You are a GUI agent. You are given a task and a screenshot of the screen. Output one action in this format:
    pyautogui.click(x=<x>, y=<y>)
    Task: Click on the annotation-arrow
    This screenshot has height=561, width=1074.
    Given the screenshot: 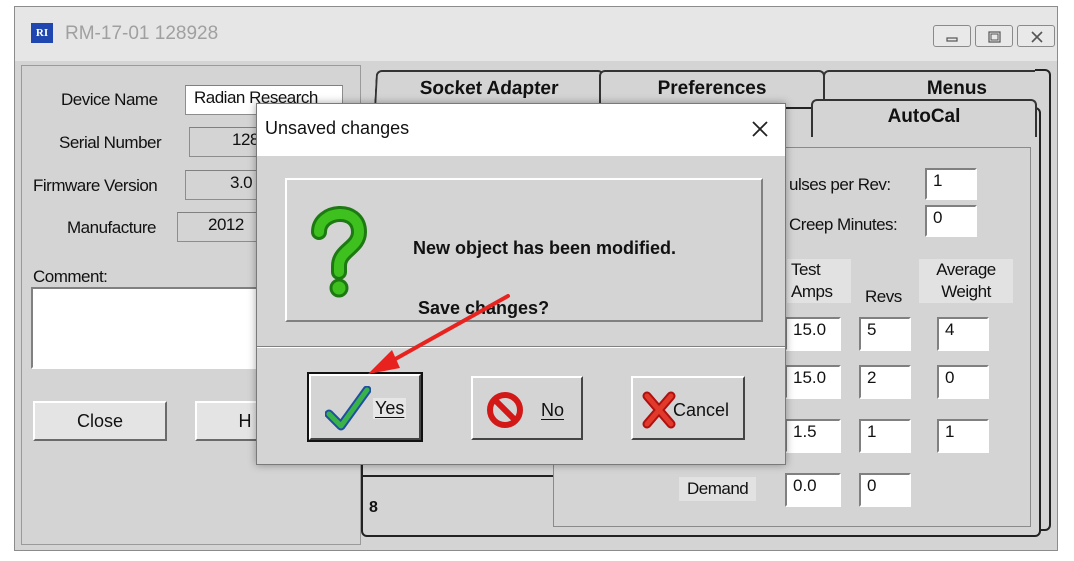 What is the action you would take?
    pyautogui.click(x=439, y=334)
    